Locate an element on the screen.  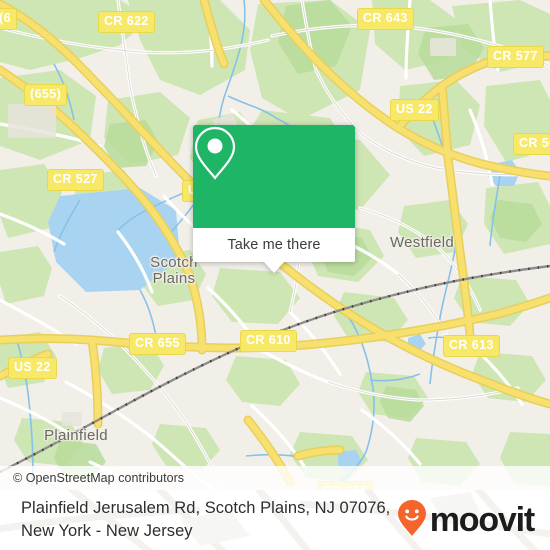
road-shield-cr-610: CR 610 is located at coordinates (268, 341).